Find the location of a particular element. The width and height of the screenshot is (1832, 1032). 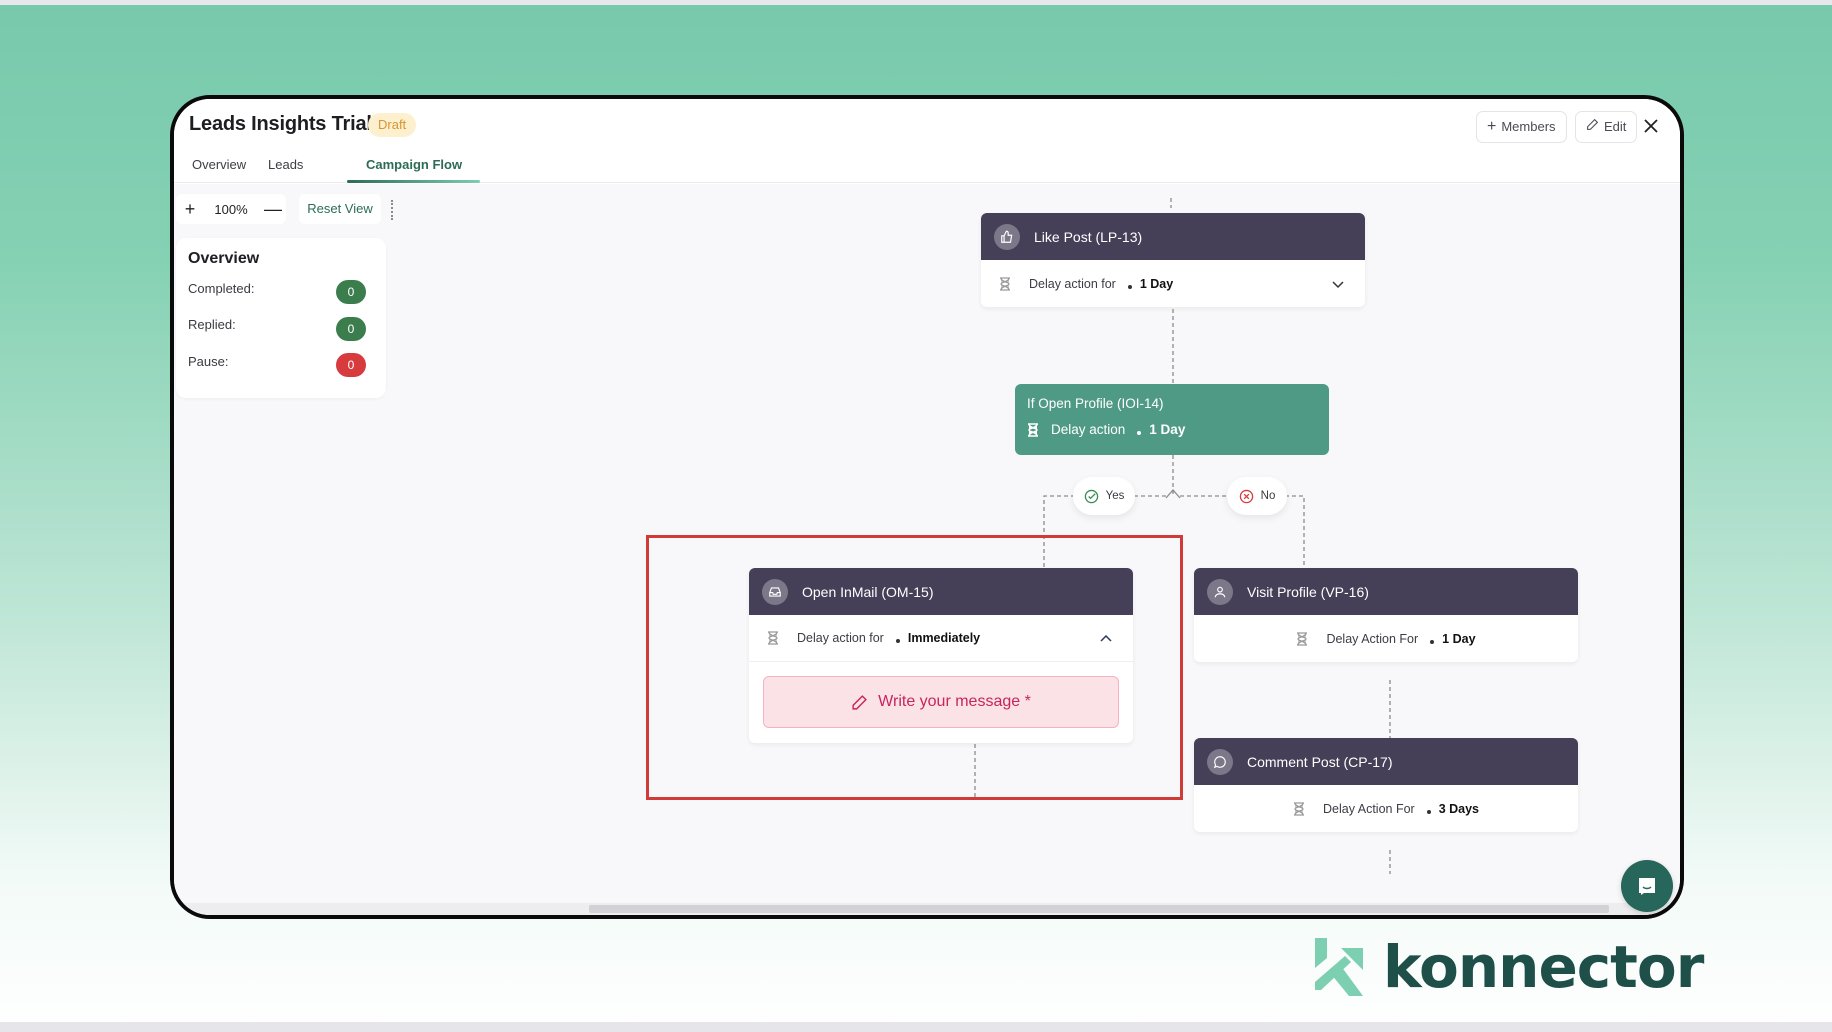

node-header: Comment Post (CP-17) is located at coordinates (1386, 761).